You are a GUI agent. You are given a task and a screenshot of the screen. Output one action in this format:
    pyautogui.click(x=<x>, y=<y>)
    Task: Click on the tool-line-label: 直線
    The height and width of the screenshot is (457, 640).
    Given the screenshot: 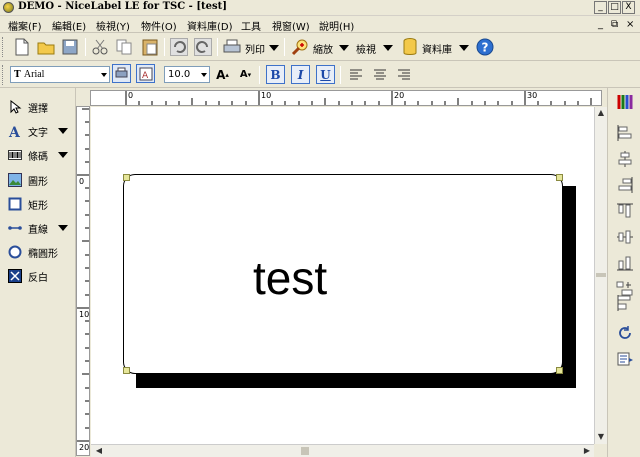 What is the action you would take?
    pyautogui.click(x=38, y=230)
    